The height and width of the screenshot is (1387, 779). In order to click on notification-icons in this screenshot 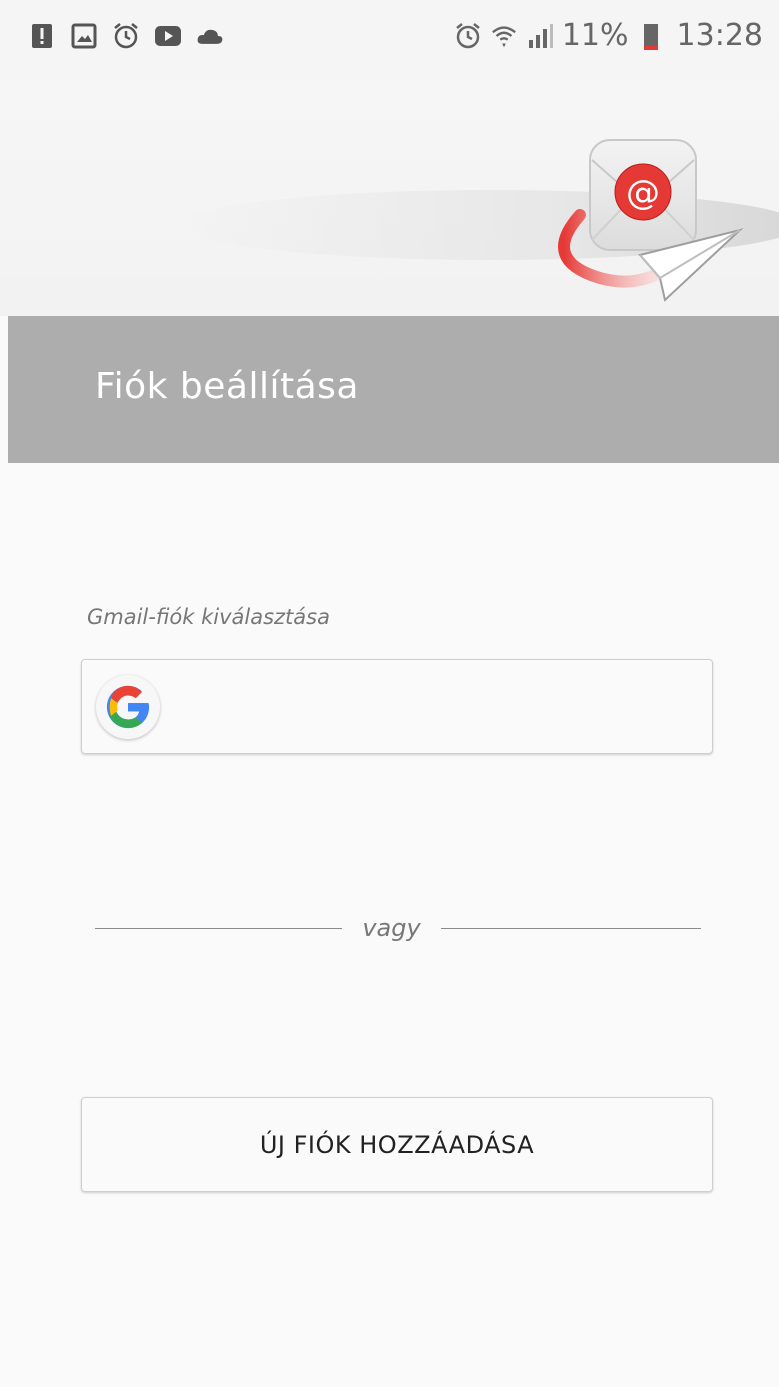, I will do `click(126, 36)`.